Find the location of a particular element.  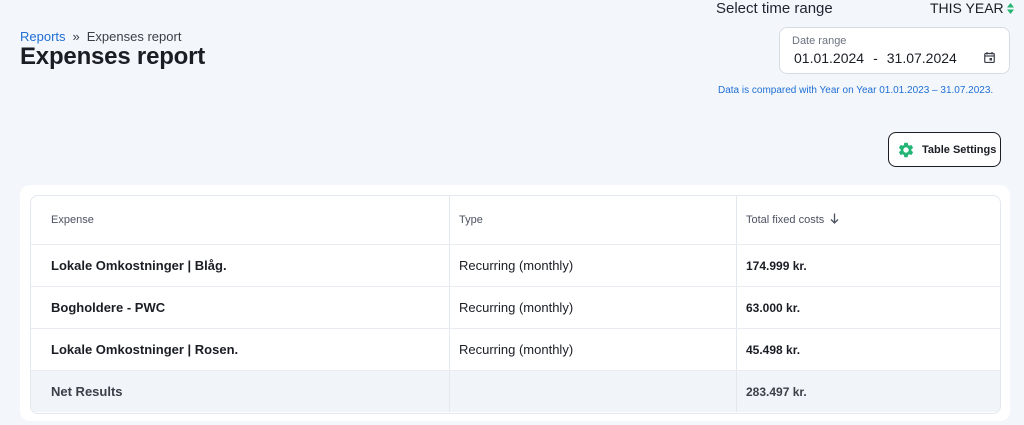

sort-arrows-icon is located at coordinates (1010, 8).